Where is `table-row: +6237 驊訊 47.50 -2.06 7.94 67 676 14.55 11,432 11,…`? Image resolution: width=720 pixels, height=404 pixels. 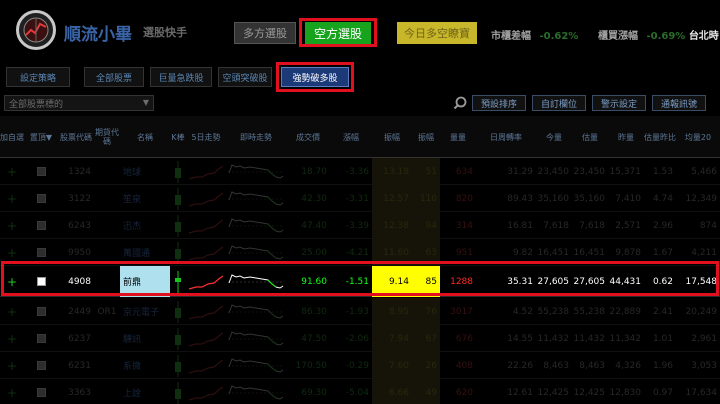
table-row: +6237 驊訊 47.50 -2.06 7.94 67 676 14.55 11,432 11,… is located at coordinates (360, 338).